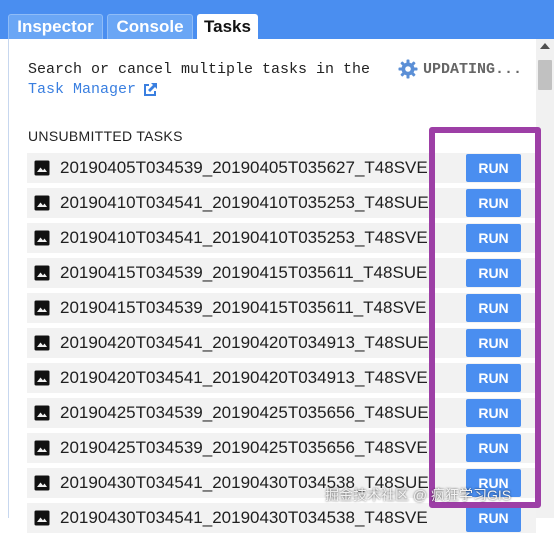  Describe the element at coordinates (105, 136) in the screenshot. I see `section-title: UNSUBMITTED TASKS` at that location.